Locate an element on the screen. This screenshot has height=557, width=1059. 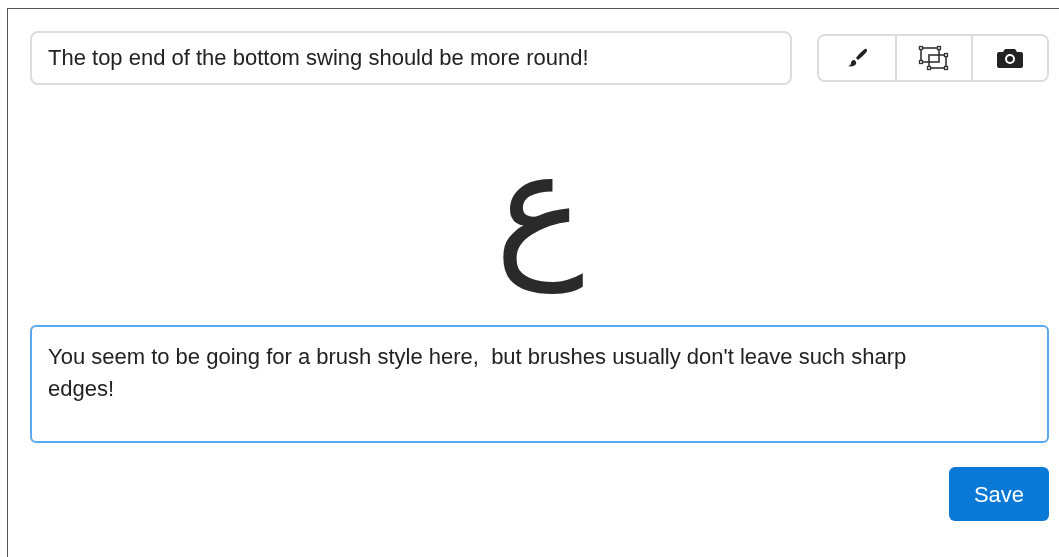
camera-tool-button is located at coordinates (1009, 58).